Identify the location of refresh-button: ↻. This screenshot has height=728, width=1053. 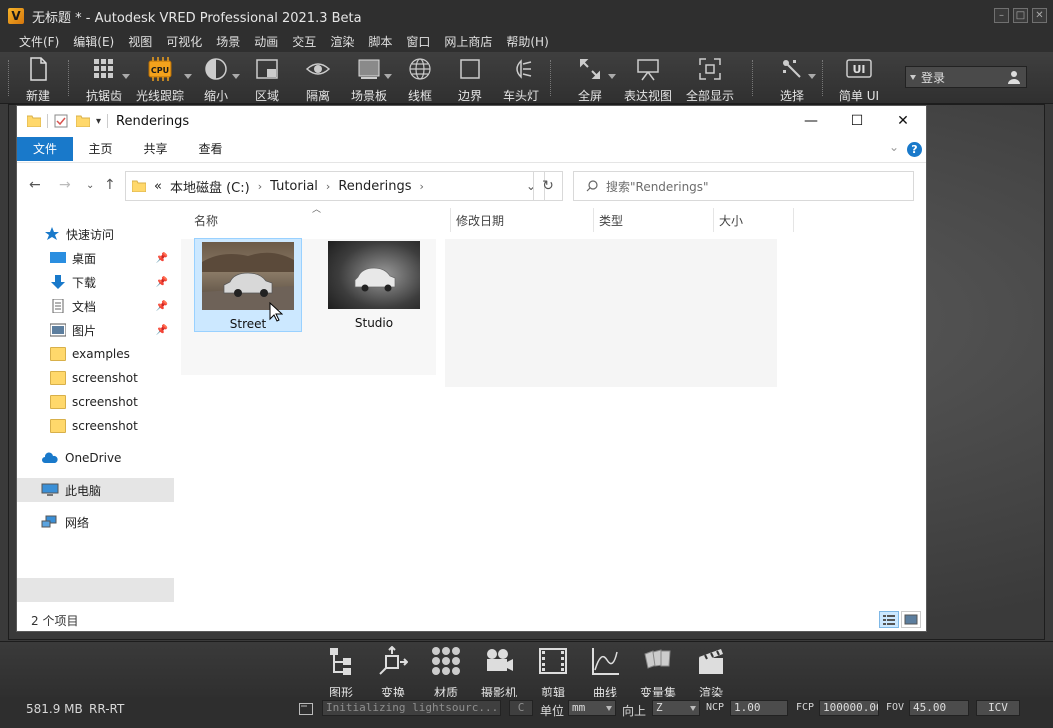
(548, 186).